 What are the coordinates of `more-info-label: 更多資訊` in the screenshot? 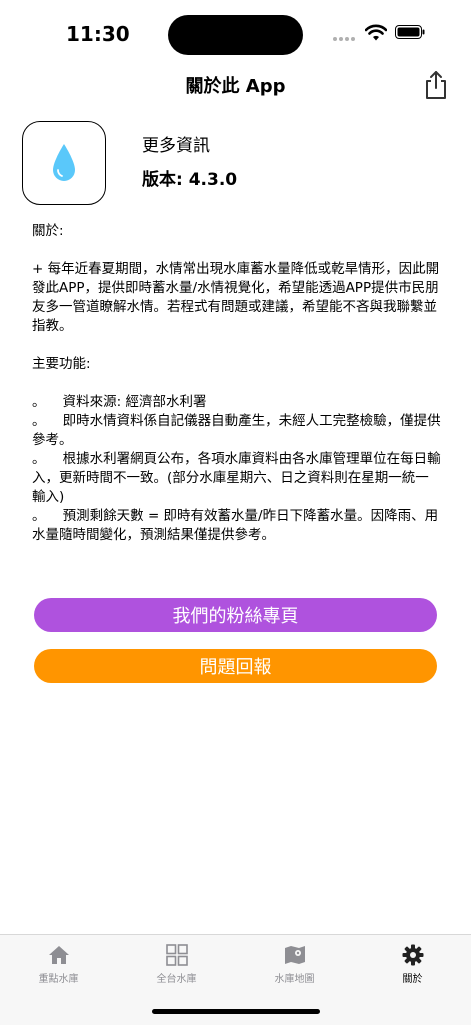 It's located at (176, 146).